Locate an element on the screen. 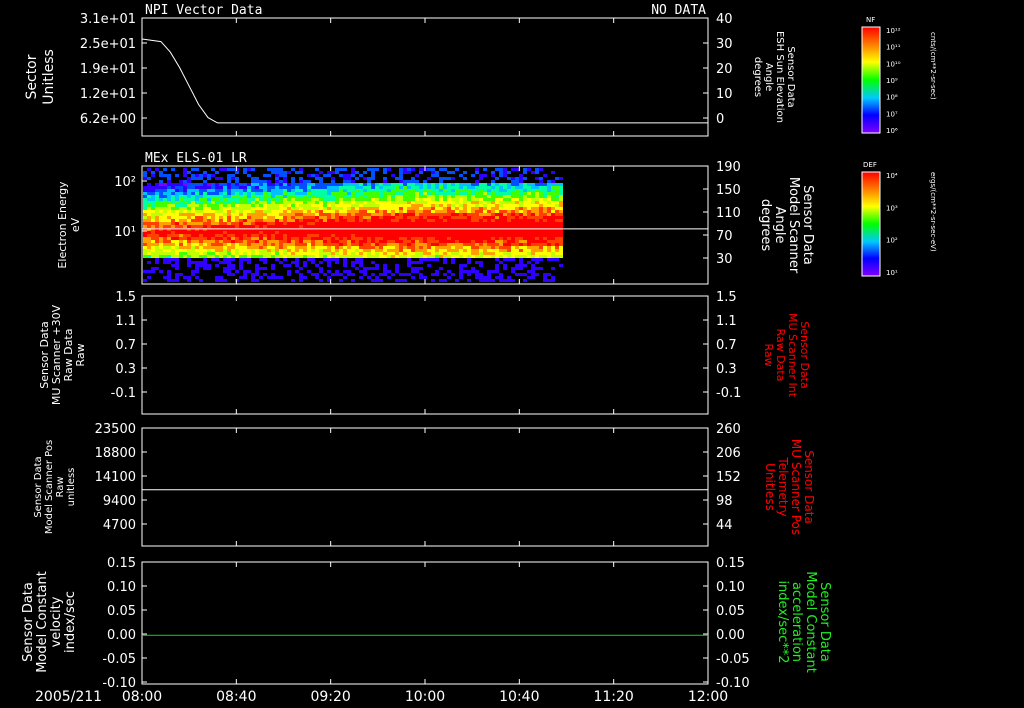  x-tick-label: 09:20 is located at coordinates (330, 697).